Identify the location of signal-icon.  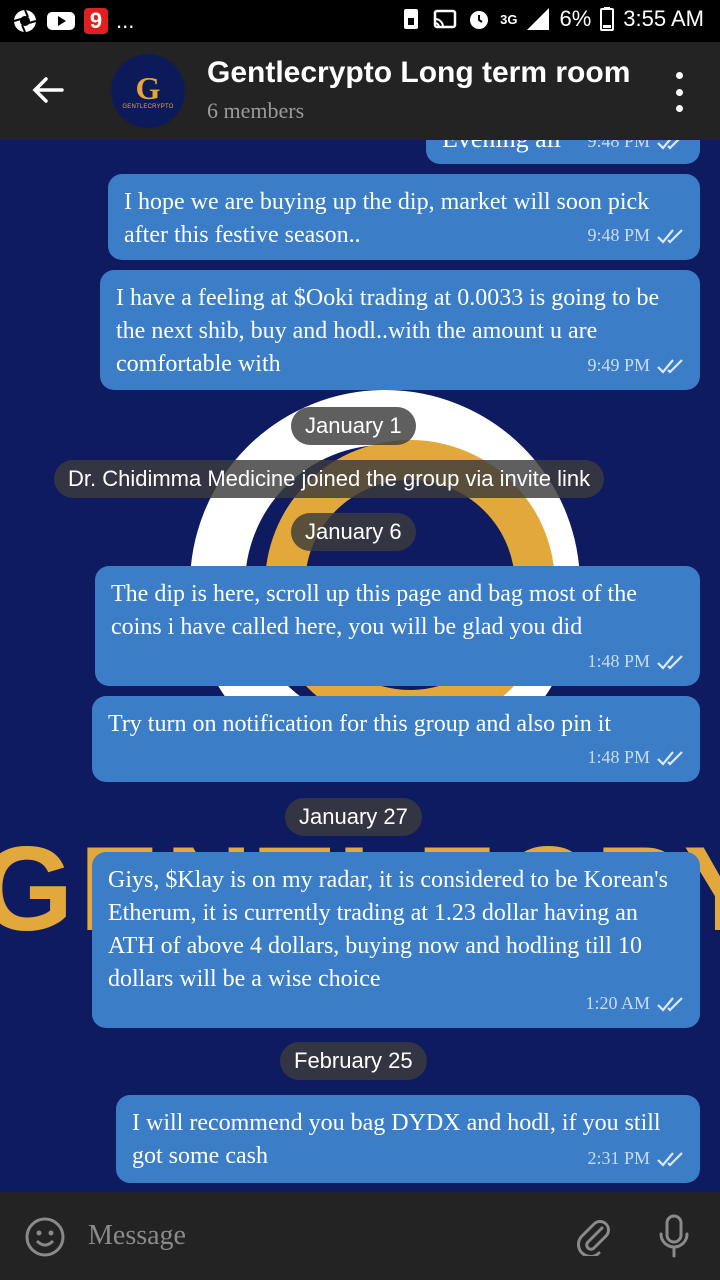
(538, 19).